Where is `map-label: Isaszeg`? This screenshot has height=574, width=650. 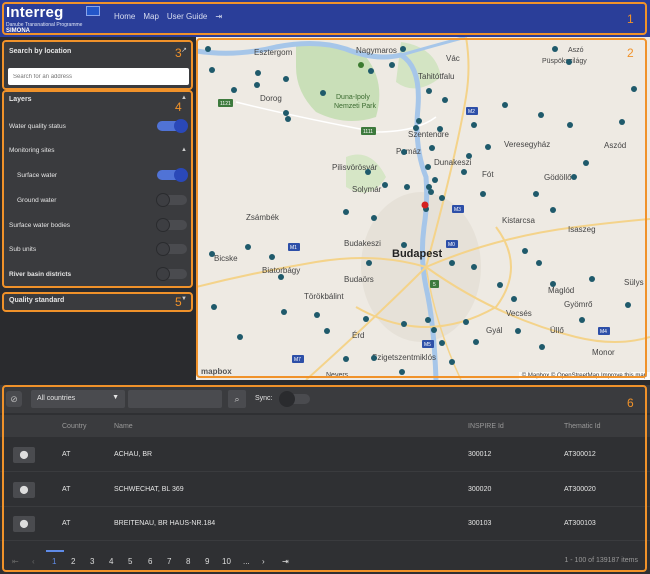
map-label: Isaszeg is located at coordinates (582, 229).